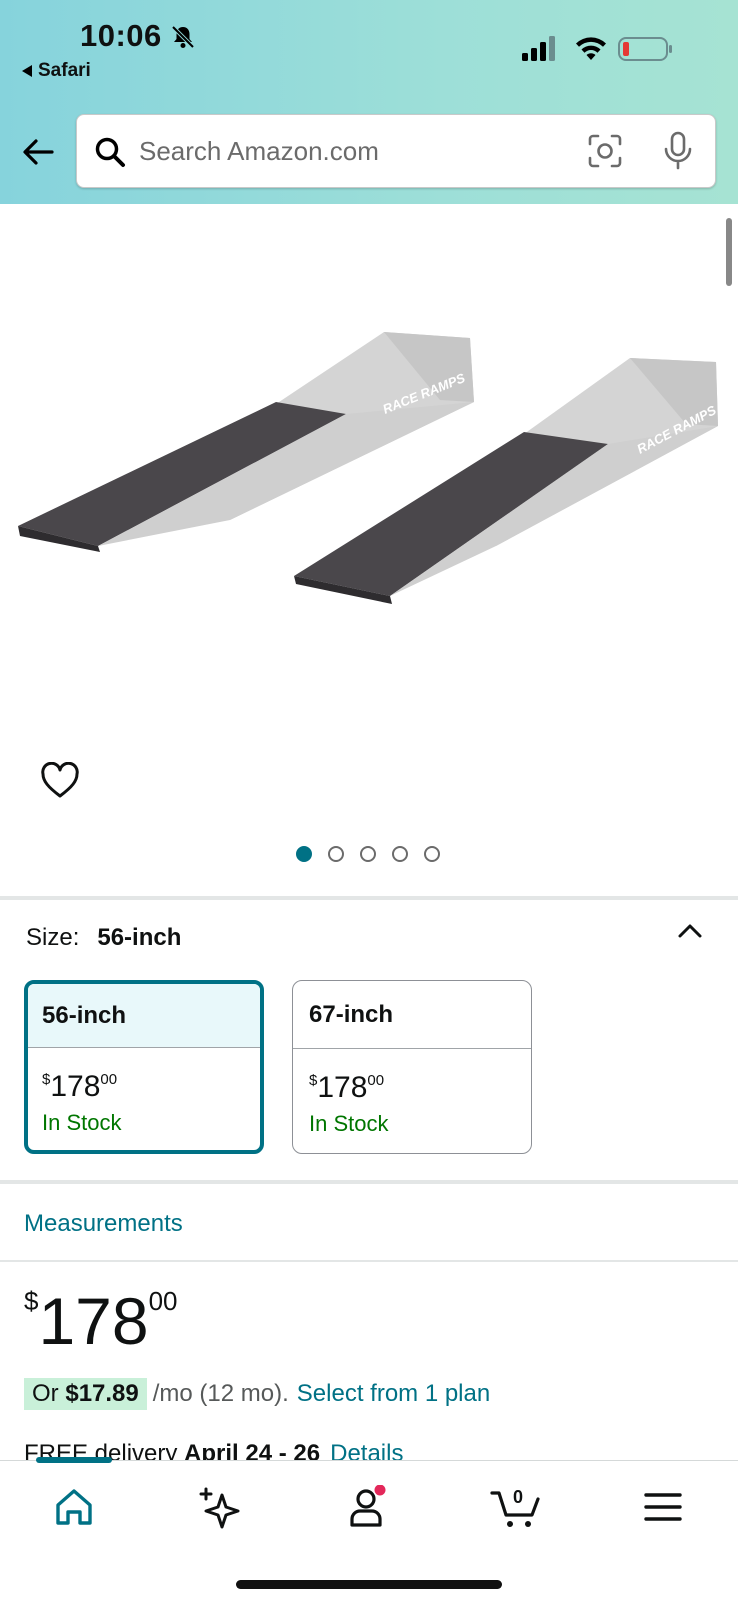 This screenshot has height=1600, width=738. I want to click on sparkle-icon, so click(220, 1507).